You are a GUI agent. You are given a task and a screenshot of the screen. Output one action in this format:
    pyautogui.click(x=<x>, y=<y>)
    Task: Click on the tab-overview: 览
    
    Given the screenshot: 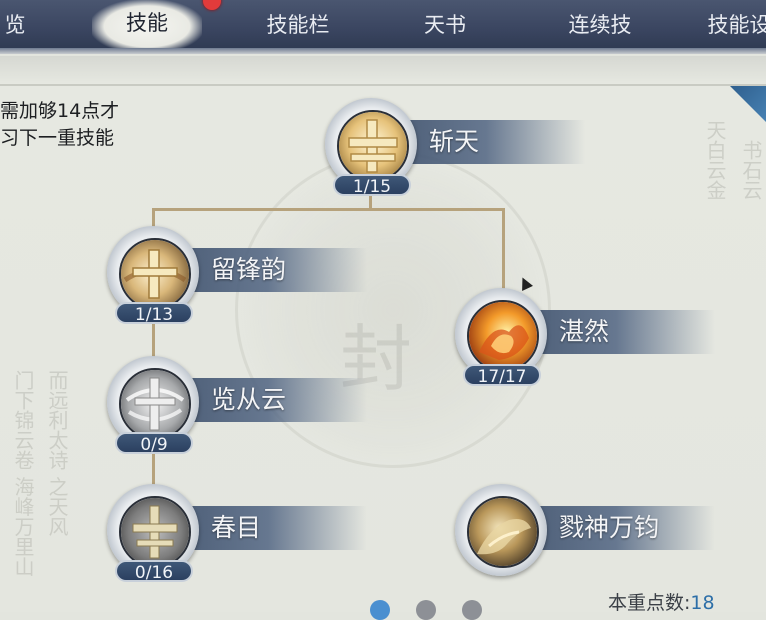 What is the action you would take?
    pyautogui.click(x=15, y=25)
    